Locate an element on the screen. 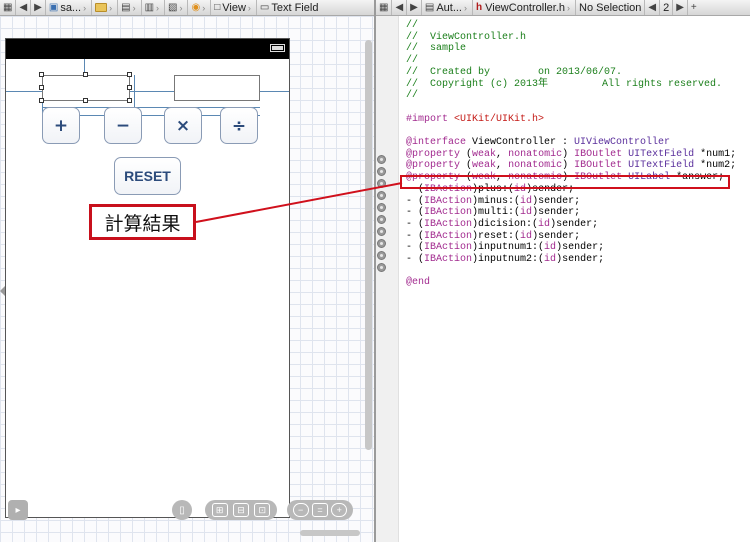  jump-item-scene: ▥ › is located at coordinates (154, 7).